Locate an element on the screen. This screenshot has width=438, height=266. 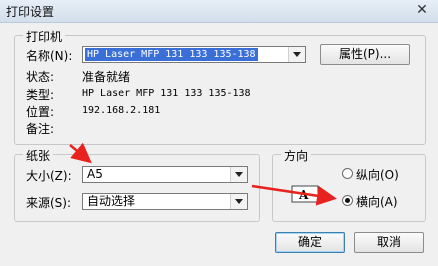
printer-name-label: 名称(N): is located at coordinates (49, 56).